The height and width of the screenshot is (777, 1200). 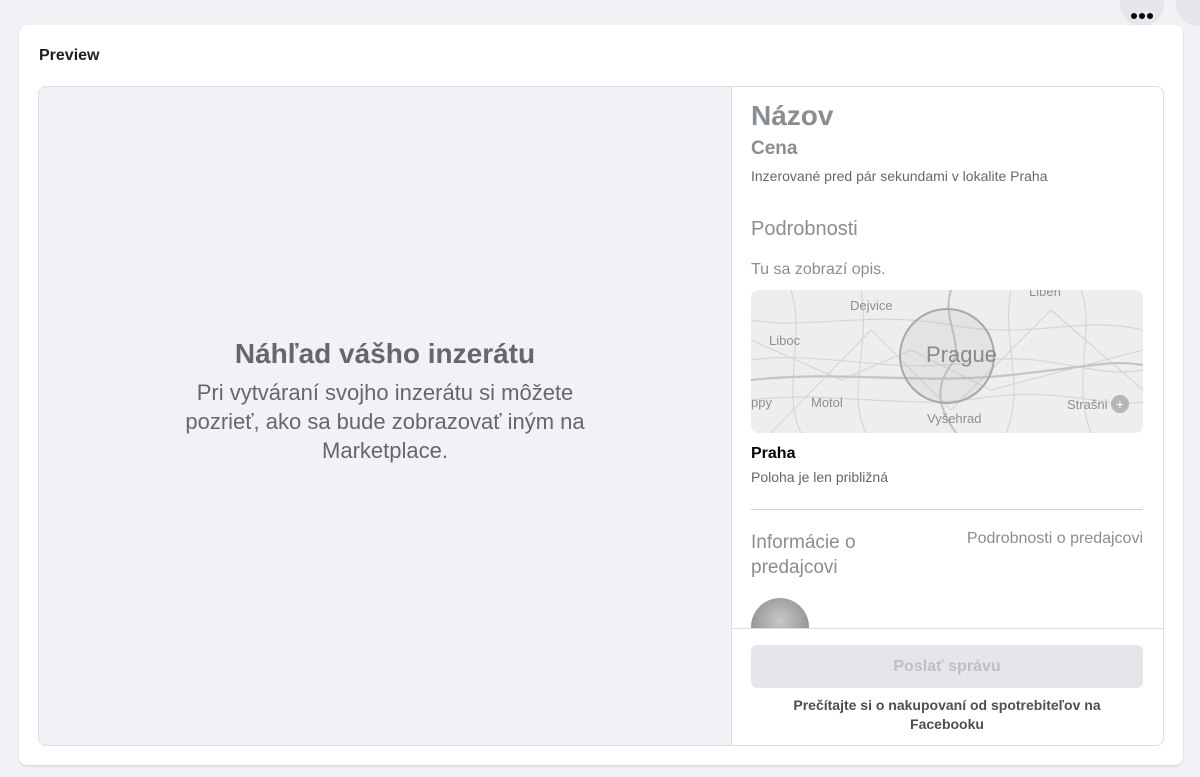 What do you see at coordinates (804, 229) in the screenshot?
I see `details-heading: Podrobnosti` at bounding box center [804, 229].